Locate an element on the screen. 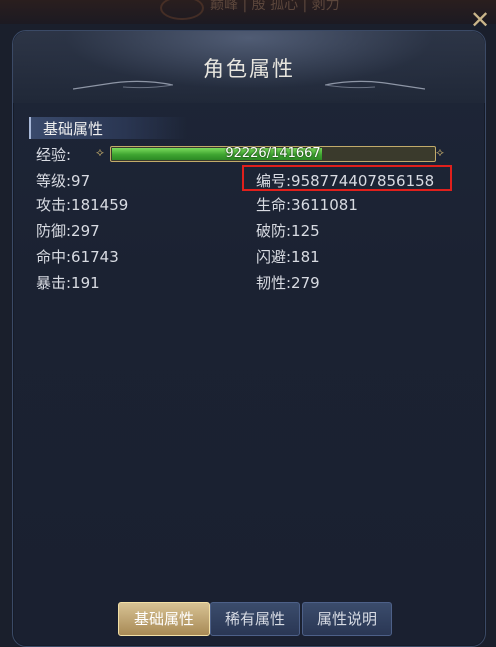 Image resolution: width=496 pixels, height=647 pixels. stat-armor-break: 破防:125 is located at coordinates (288, 231).